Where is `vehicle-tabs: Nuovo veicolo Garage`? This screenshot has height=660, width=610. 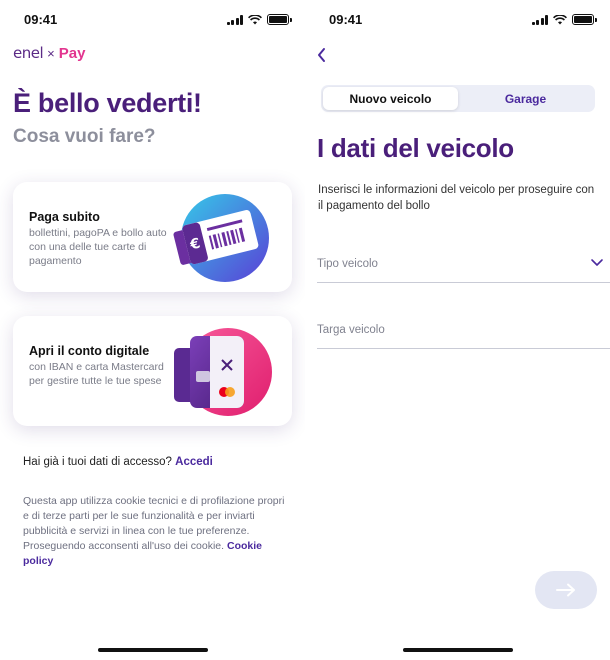
vehicle-tabs: Nuovo veicolo Garage is located at coordinates (458, 98).